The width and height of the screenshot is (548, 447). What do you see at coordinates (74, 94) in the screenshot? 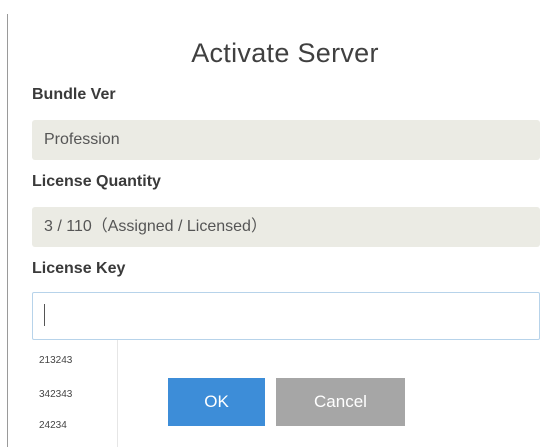
I see `bundle-ver-label: Bundle Ver` at bounding box center [74, 94].